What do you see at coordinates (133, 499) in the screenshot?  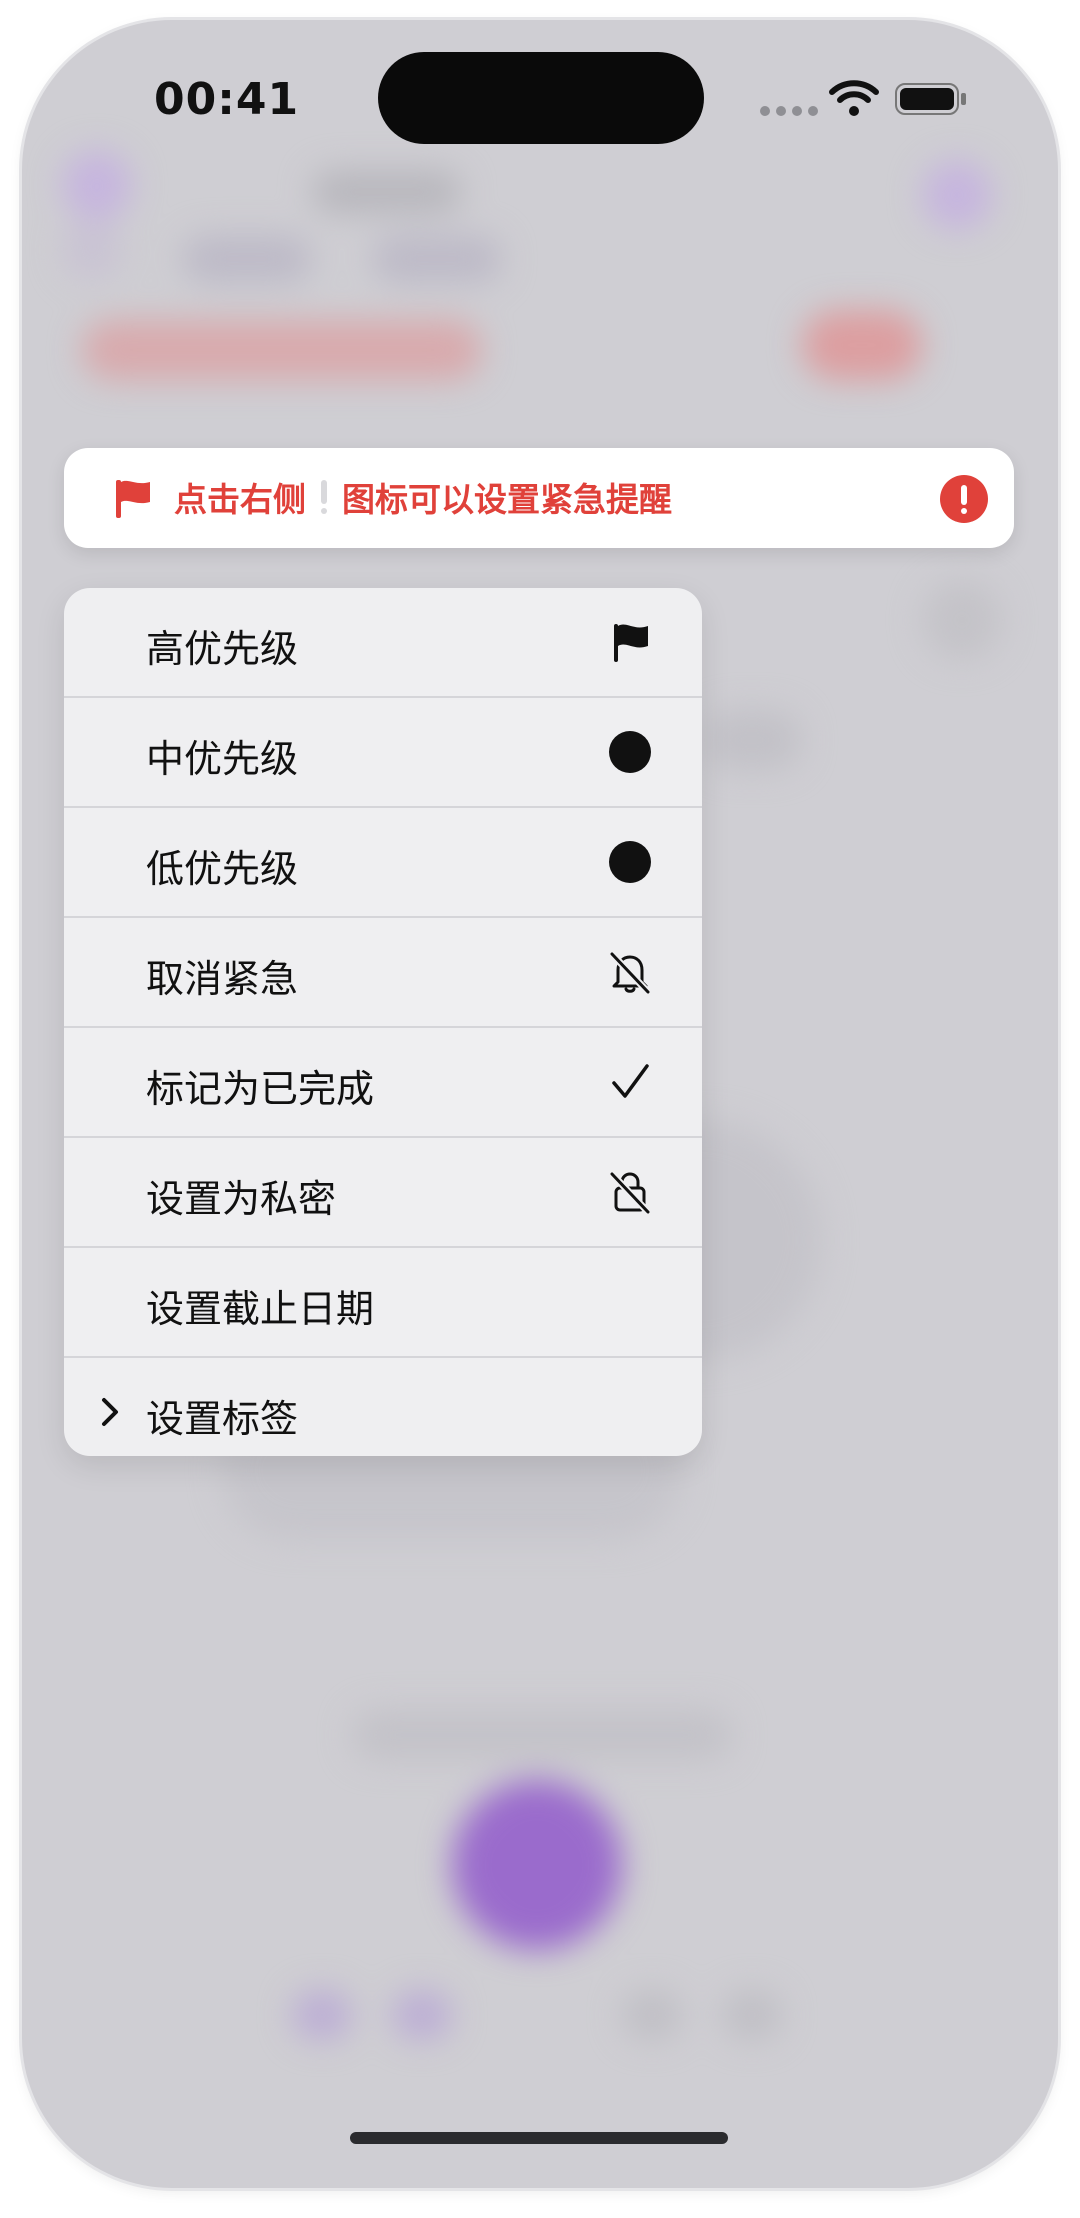 I see `flag-icon` at bounding box center [133, 499].